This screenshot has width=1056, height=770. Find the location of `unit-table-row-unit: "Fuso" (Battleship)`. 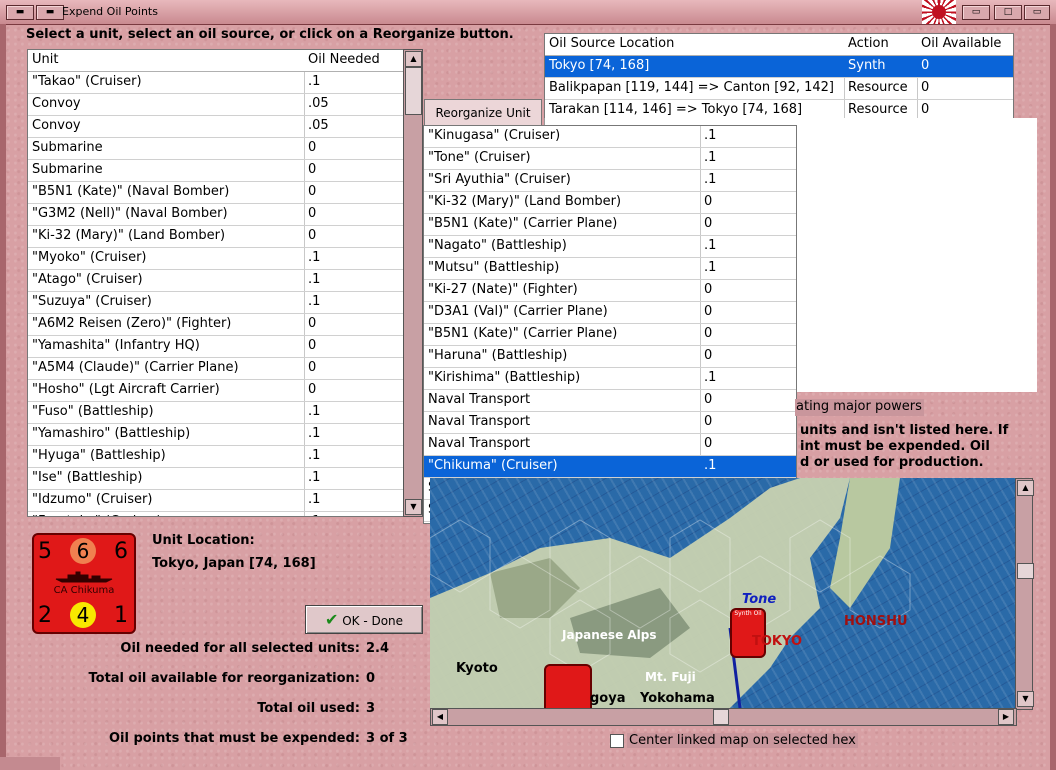

unit-table-row-unit: "Fuso" (Battleship) is located at coordinates (93, 411).